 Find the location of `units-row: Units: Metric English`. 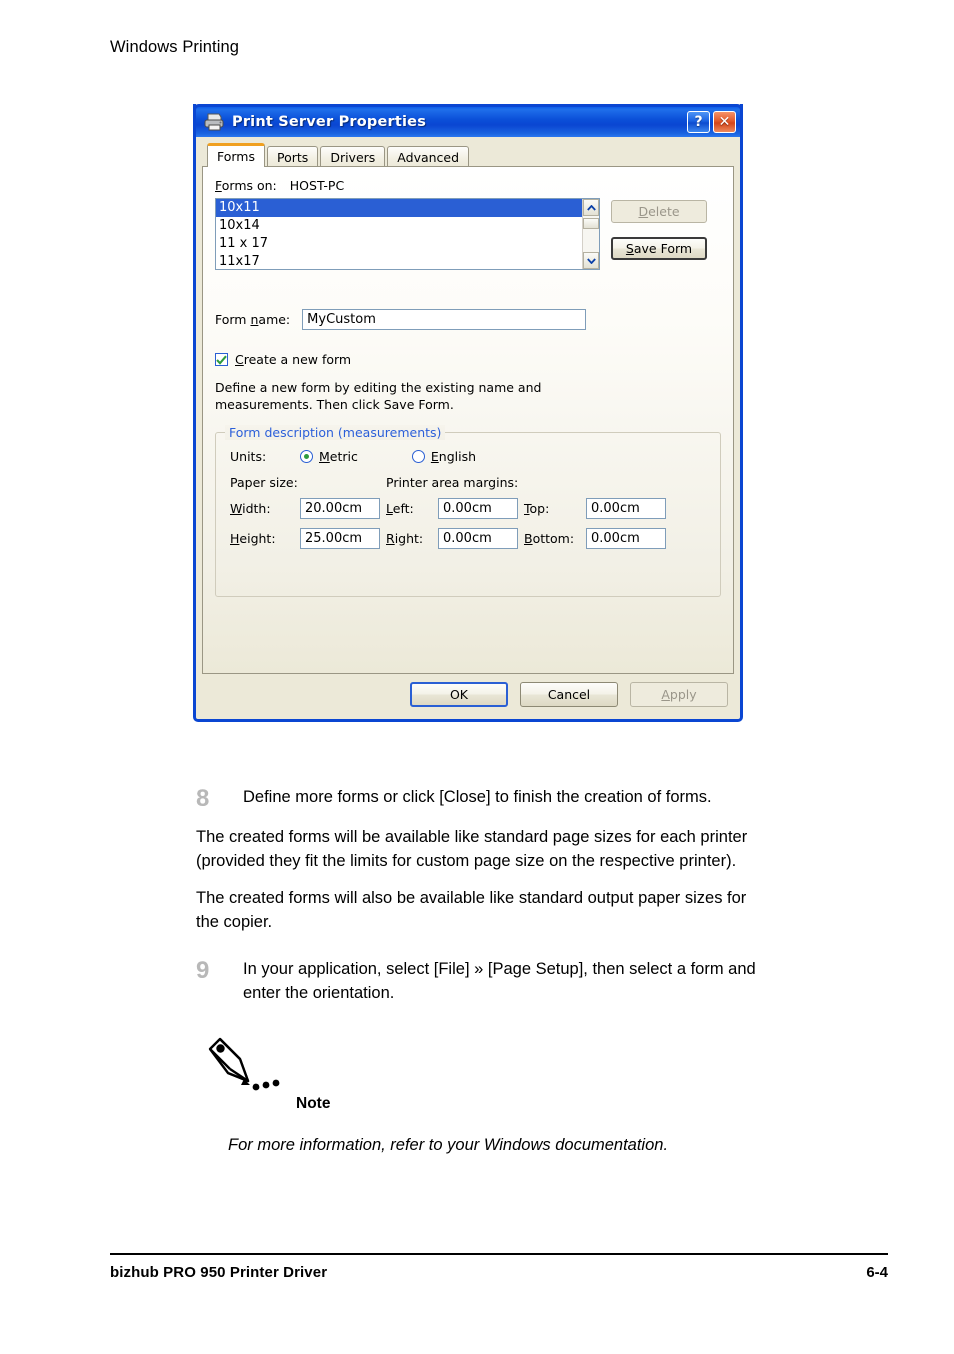

units-row: Units: Metric English is located at coordinates (470, 456).